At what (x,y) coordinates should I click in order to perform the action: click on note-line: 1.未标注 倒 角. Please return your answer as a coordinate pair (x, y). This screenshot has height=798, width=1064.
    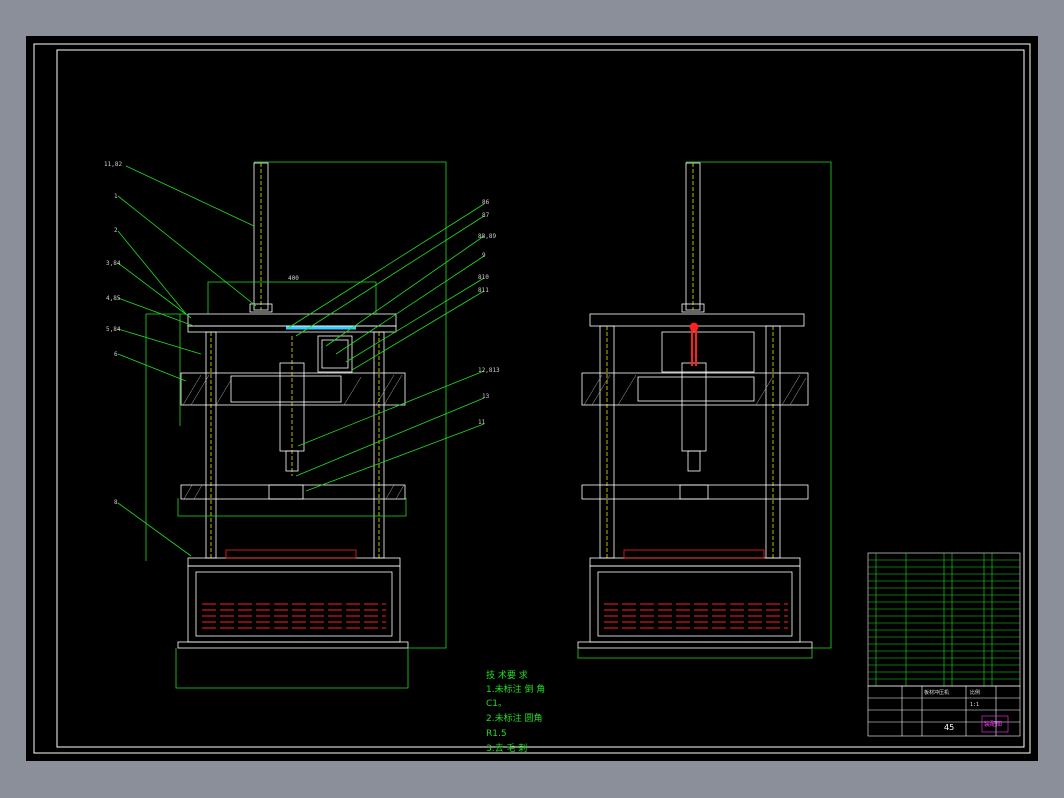
    Looking at the image, I should click on (515, 689).